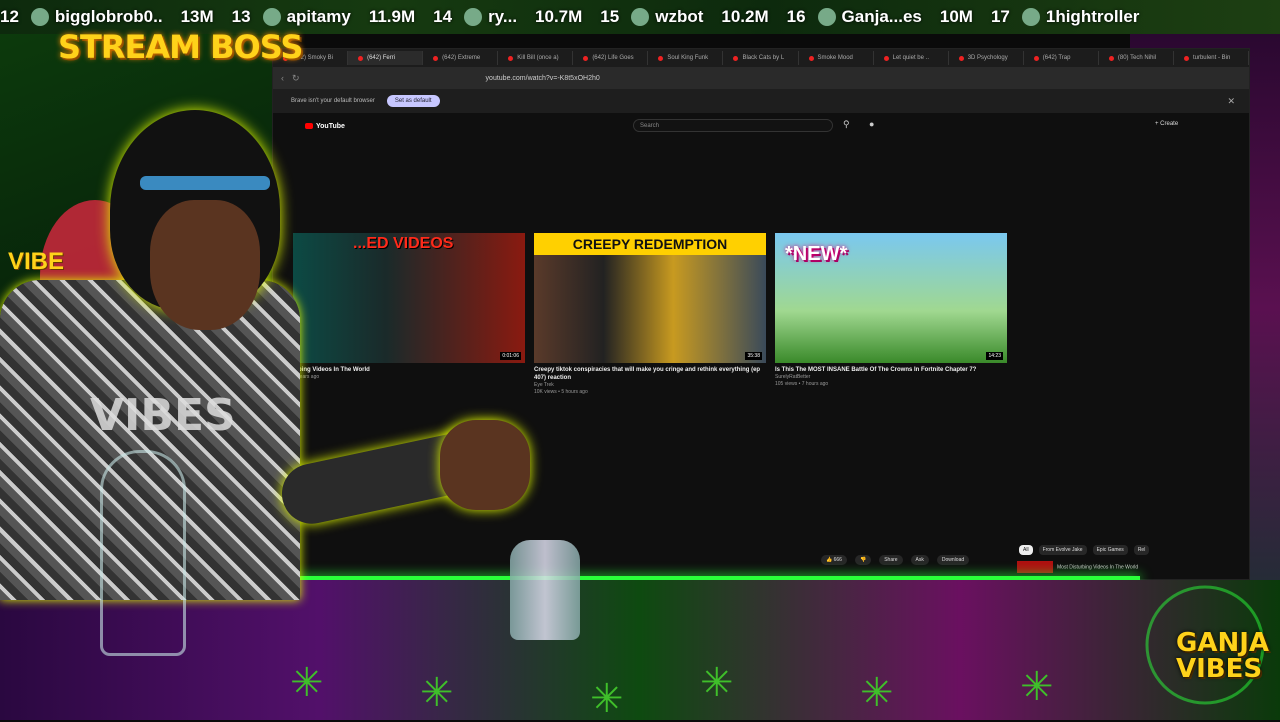  What do you see at coordinates (485, 465) in the screenshot?
I see `streamer-hand` at bounding box center [485, 465].